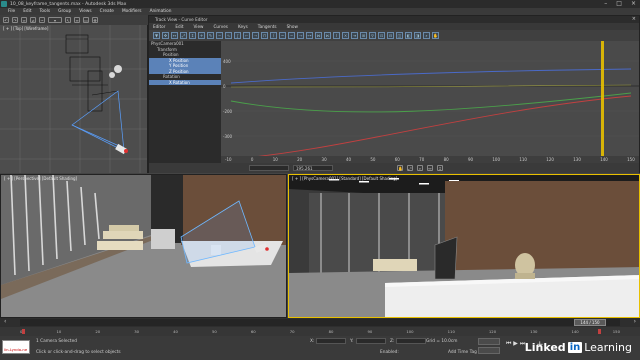 Image resolution: width=640 pixels, height=360 pixels. What do you see at coordinates (185, 82) in the screenshot?
I see `tree-item: X Rotation` at bounding box center [185, 82].